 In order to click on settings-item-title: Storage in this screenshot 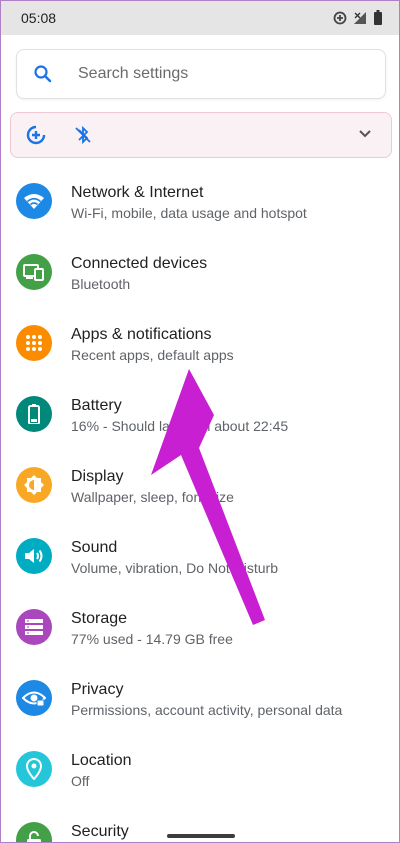, I will do `click(99, 618)`.